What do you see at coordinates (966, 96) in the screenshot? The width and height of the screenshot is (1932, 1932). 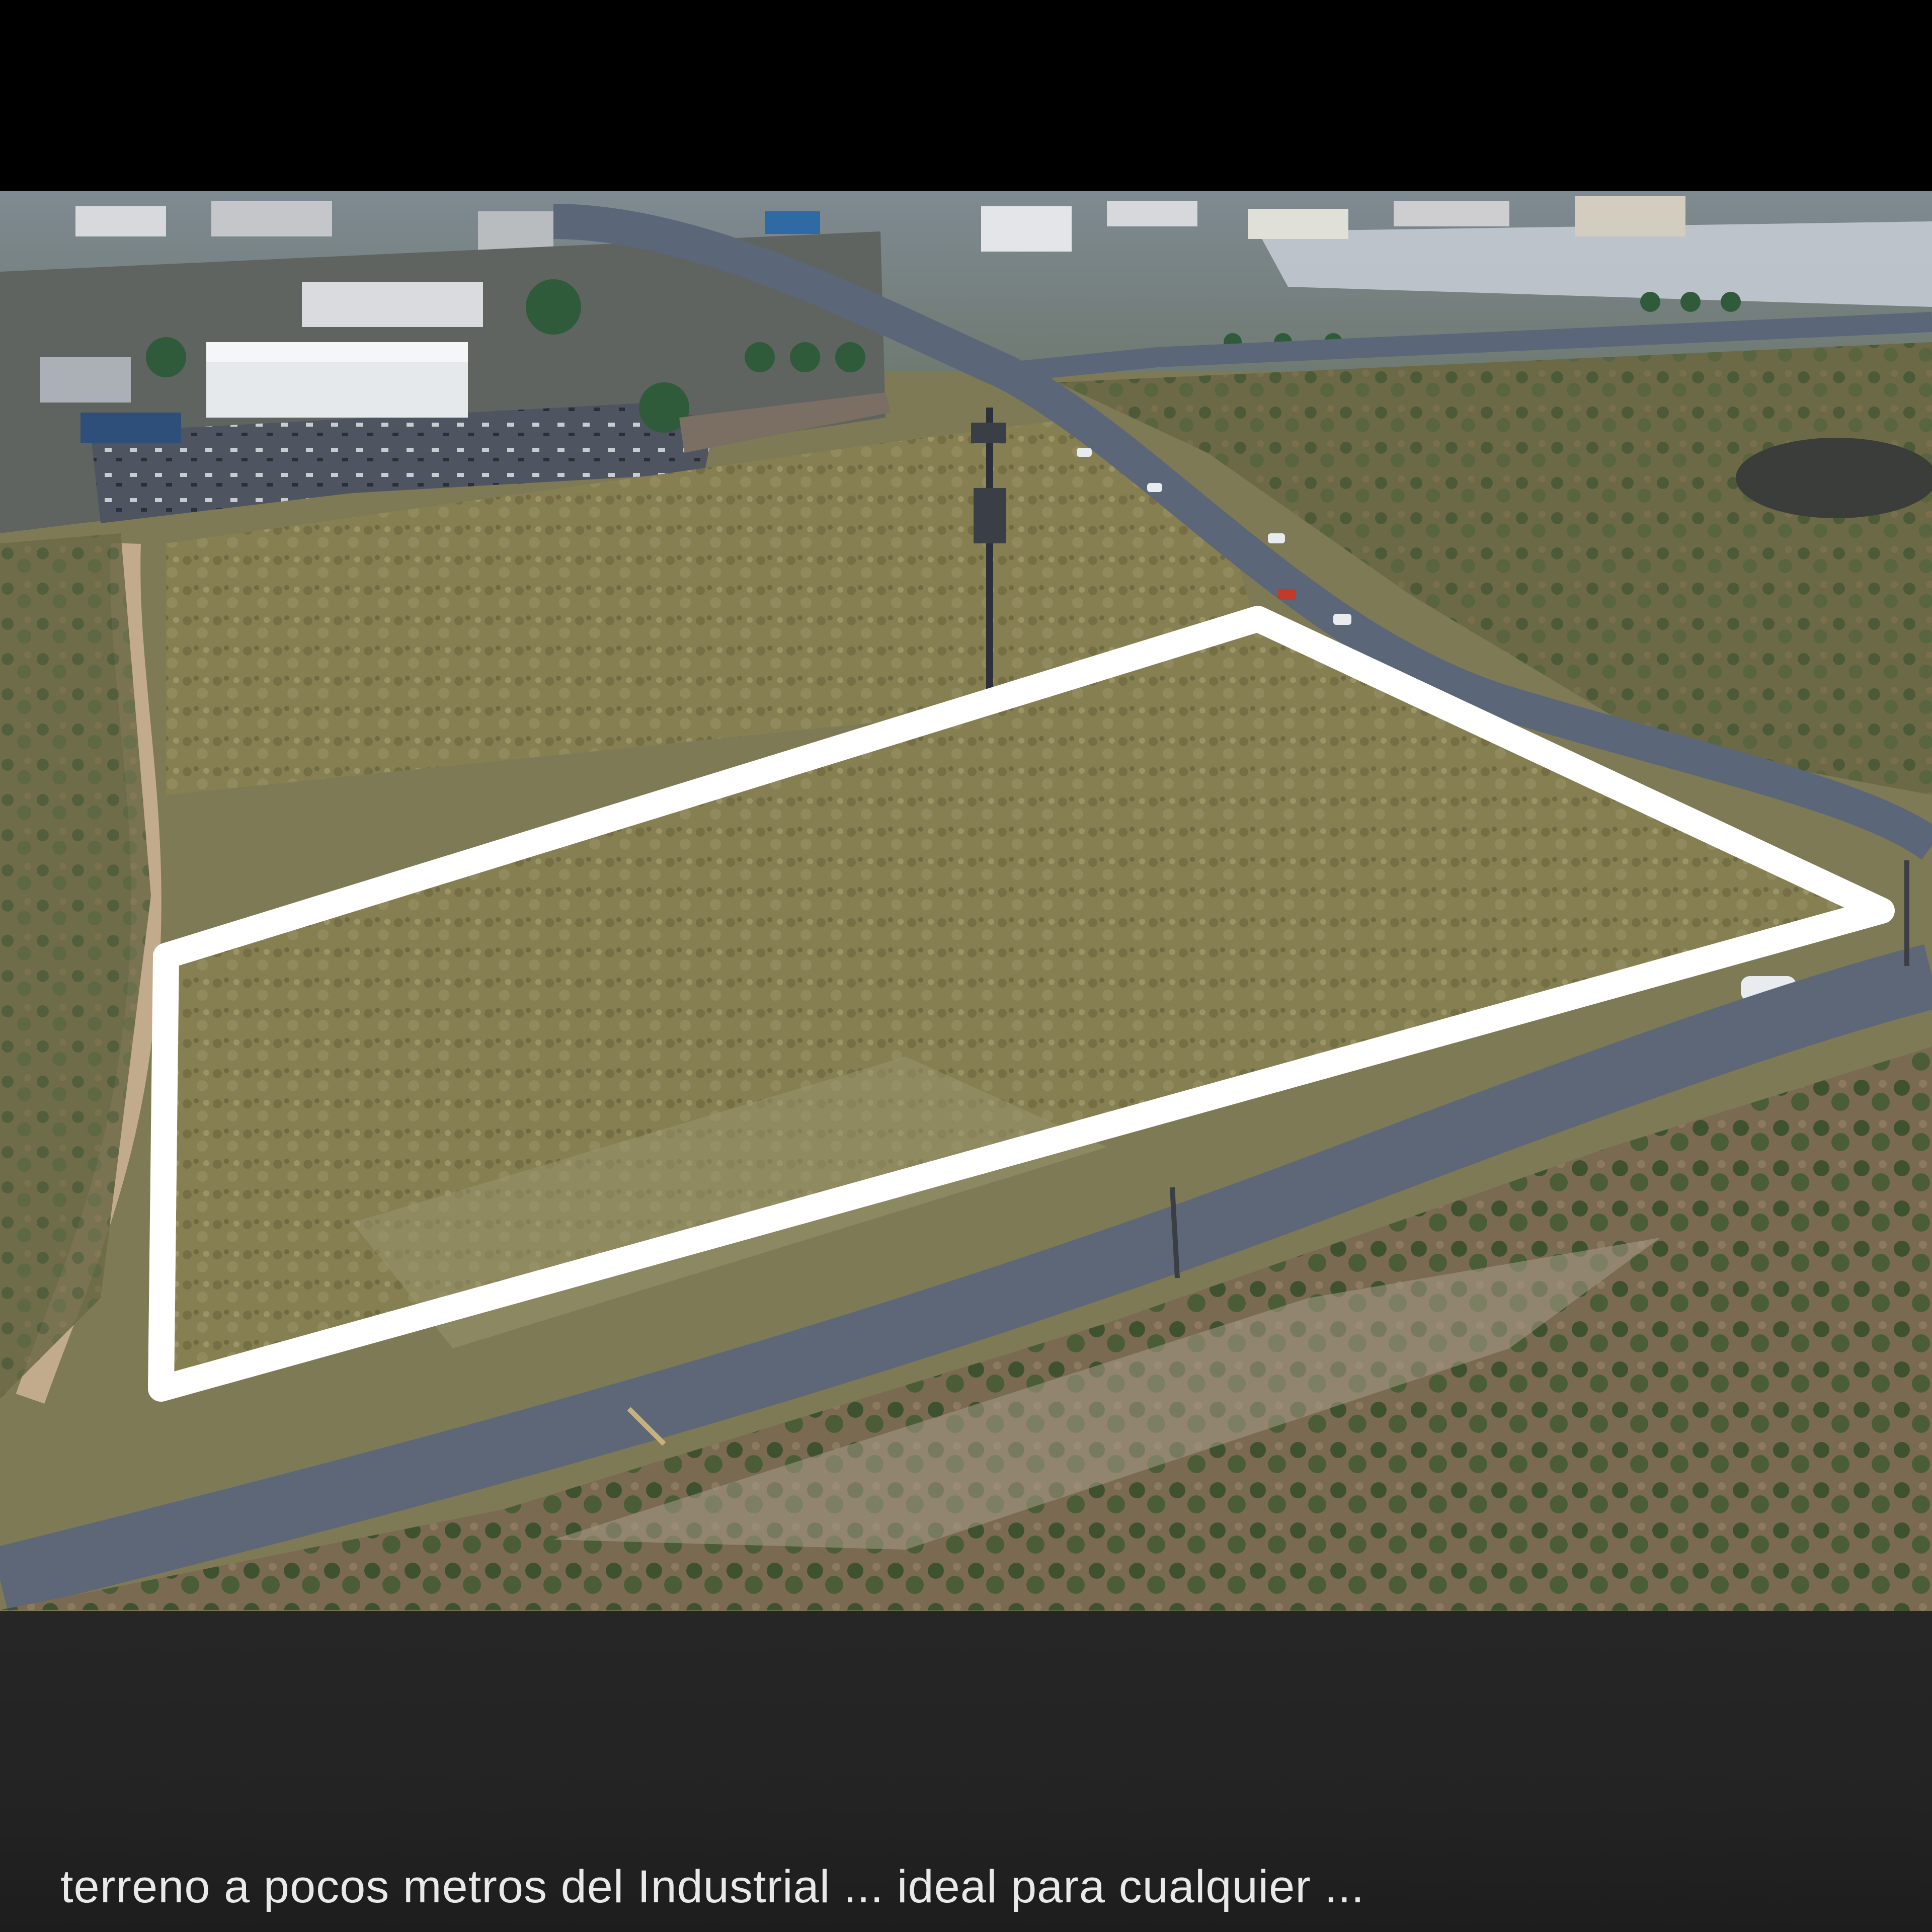 I see `top-letterbox` at bounding box center [966, 96].